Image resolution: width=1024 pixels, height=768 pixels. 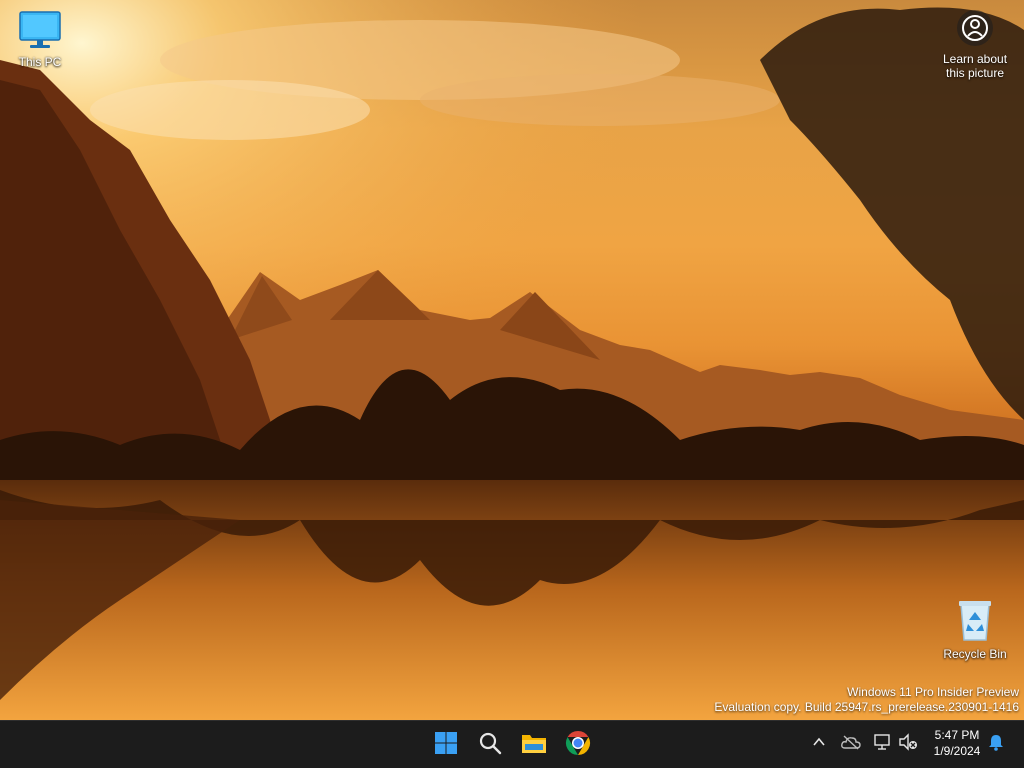 I want to click on clock-date: 1/9/2024, so click(x=957, y=751).